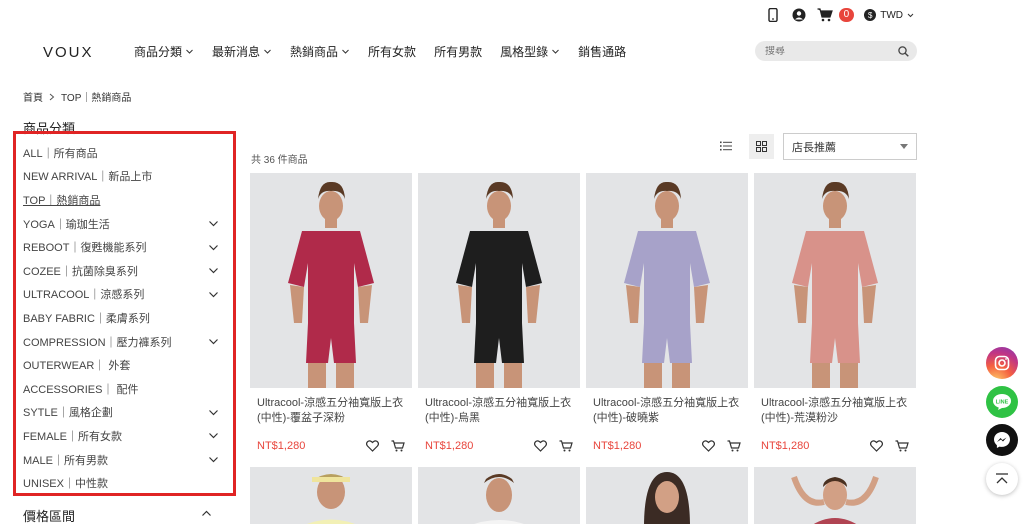  Describe the element at coordinates (121, 483) in the screenshot. I see `category-item: UNISEX｜中性款` at that location.